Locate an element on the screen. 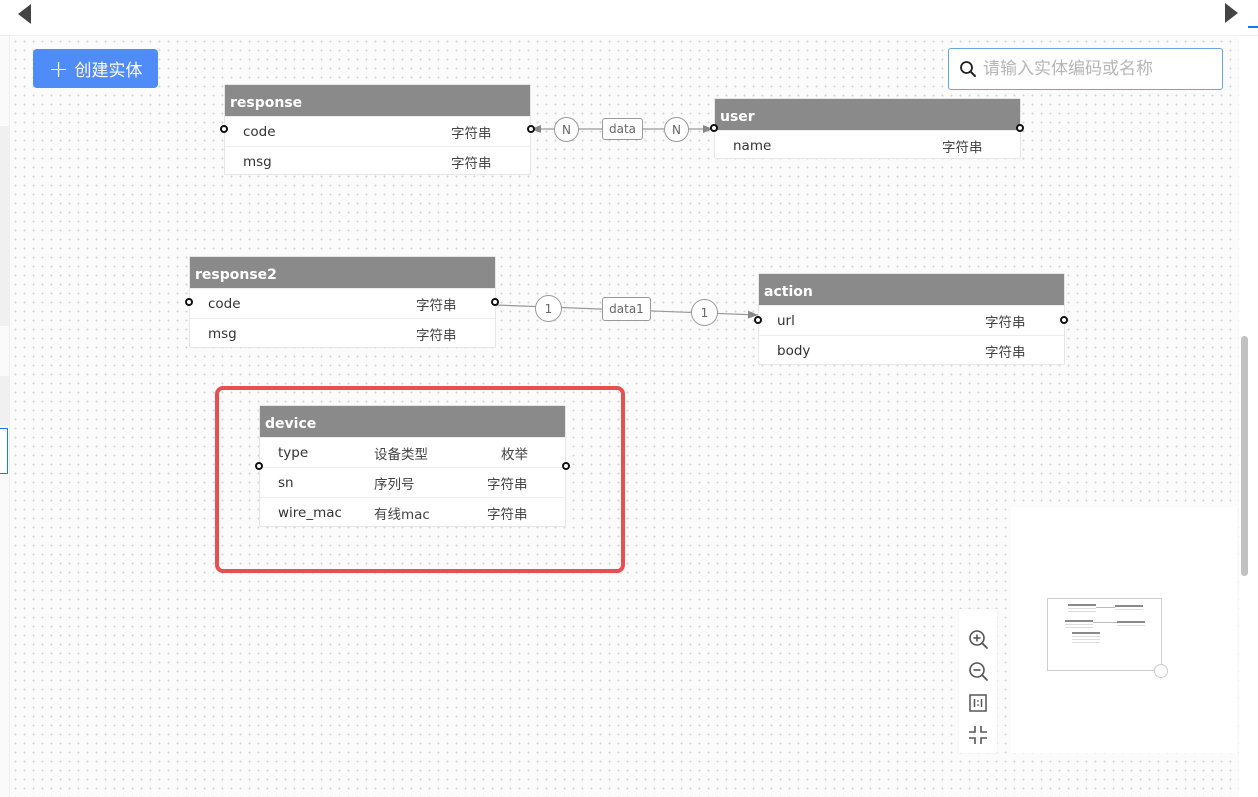 This screenshot has width=1258, height=797. minimap-viewport is located at coordinates (1104, 634).